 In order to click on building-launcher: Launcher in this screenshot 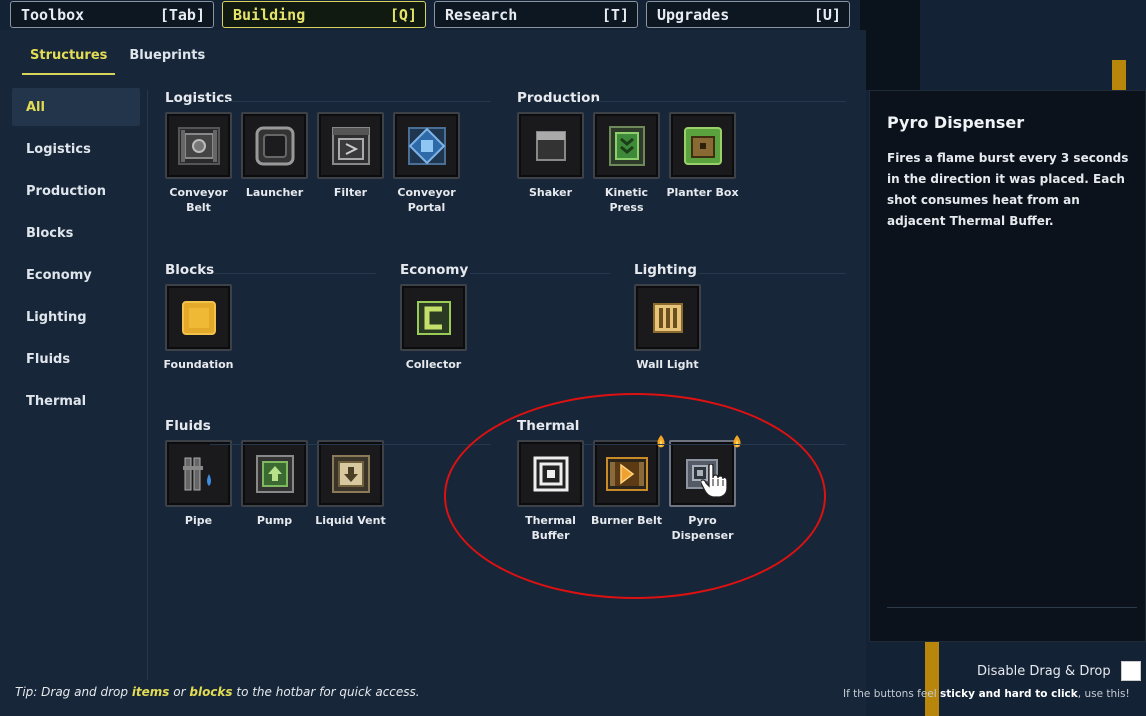, I will do `click(274, 163)`.